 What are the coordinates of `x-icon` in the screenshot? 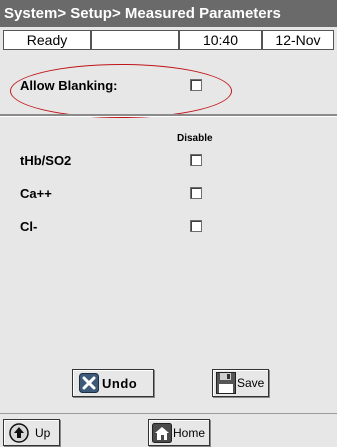 It's located at (89, 383).